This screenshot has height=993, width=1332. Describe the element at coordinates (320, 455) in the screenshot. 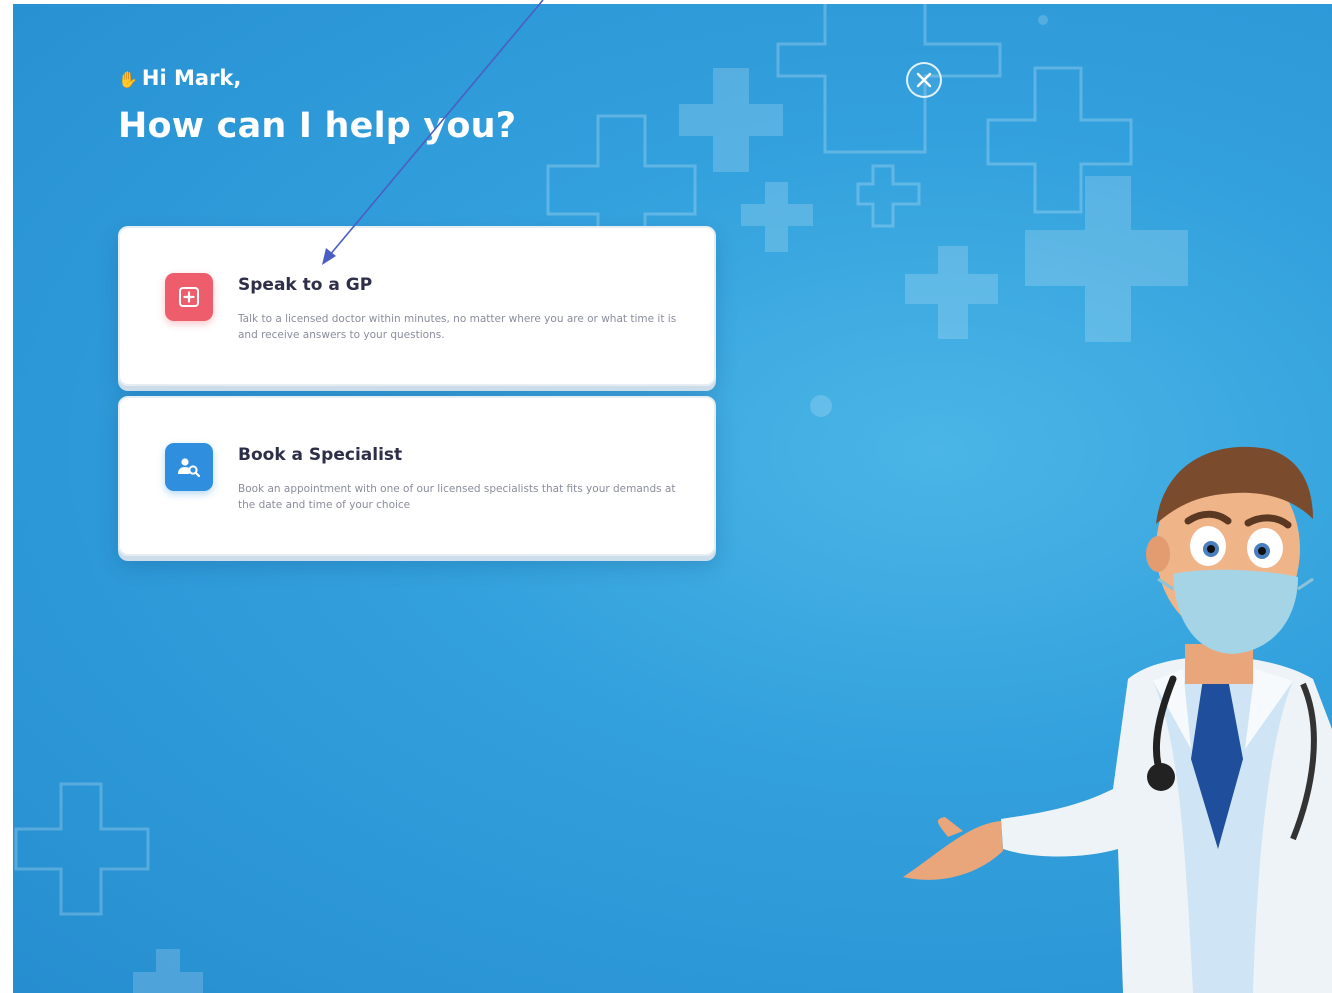

I see `card-title: Book a Specialist` at that location.